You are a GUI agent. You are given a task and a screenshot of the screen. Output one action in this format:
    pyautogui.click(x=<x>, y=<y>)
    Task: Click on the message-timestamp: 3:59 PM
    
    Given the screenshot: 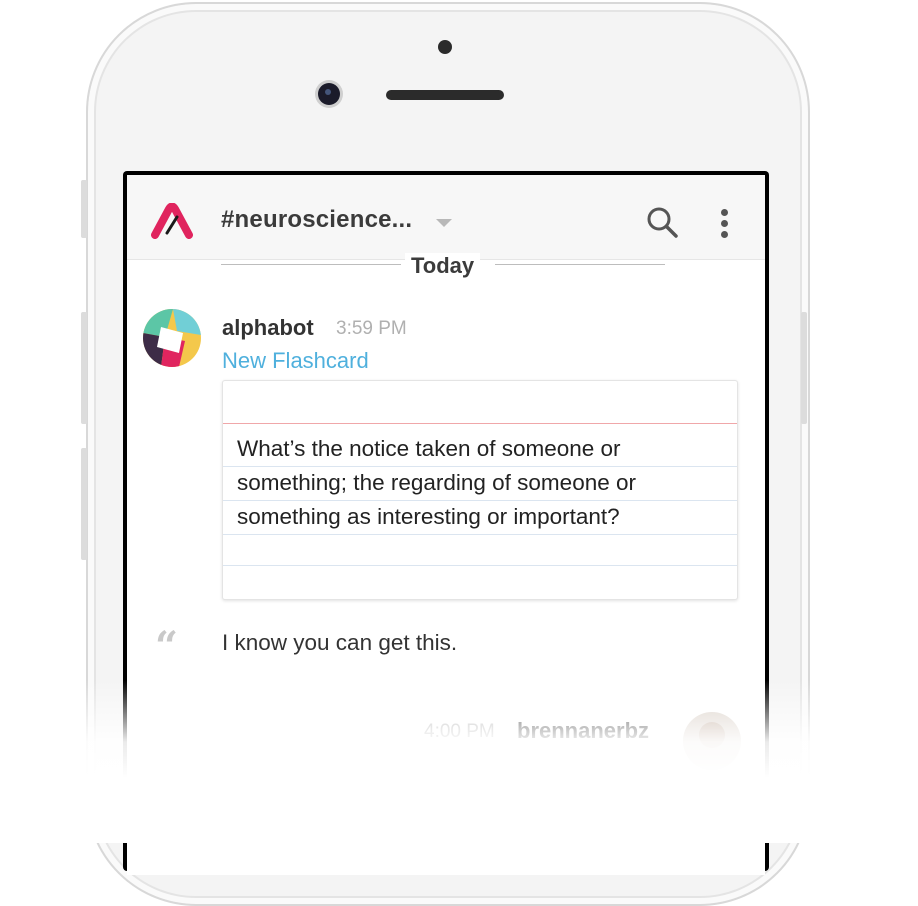 What is the action you would take?
    pyautogui.click(x=371, y=328)
    